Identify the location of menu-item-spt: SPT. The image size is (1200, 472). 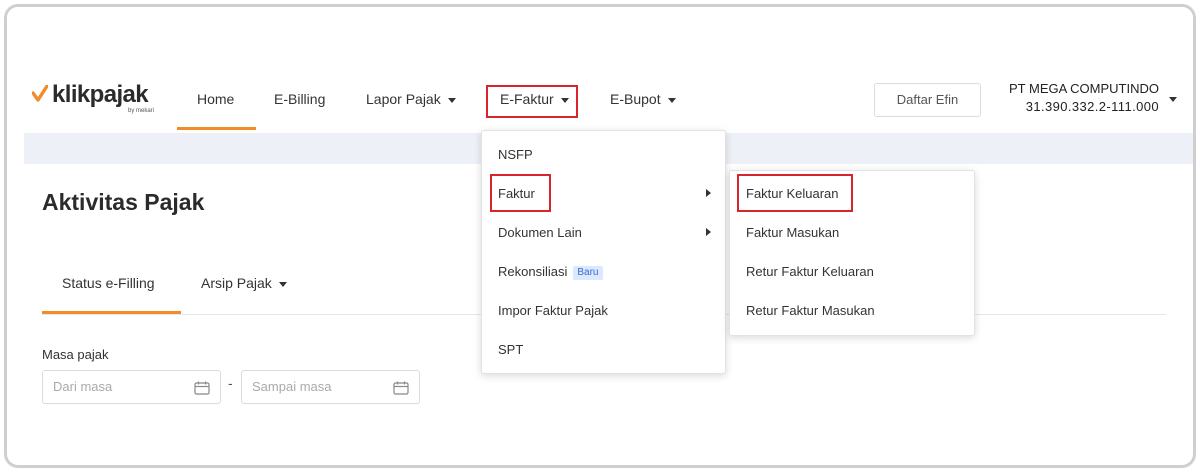
(603, 349).